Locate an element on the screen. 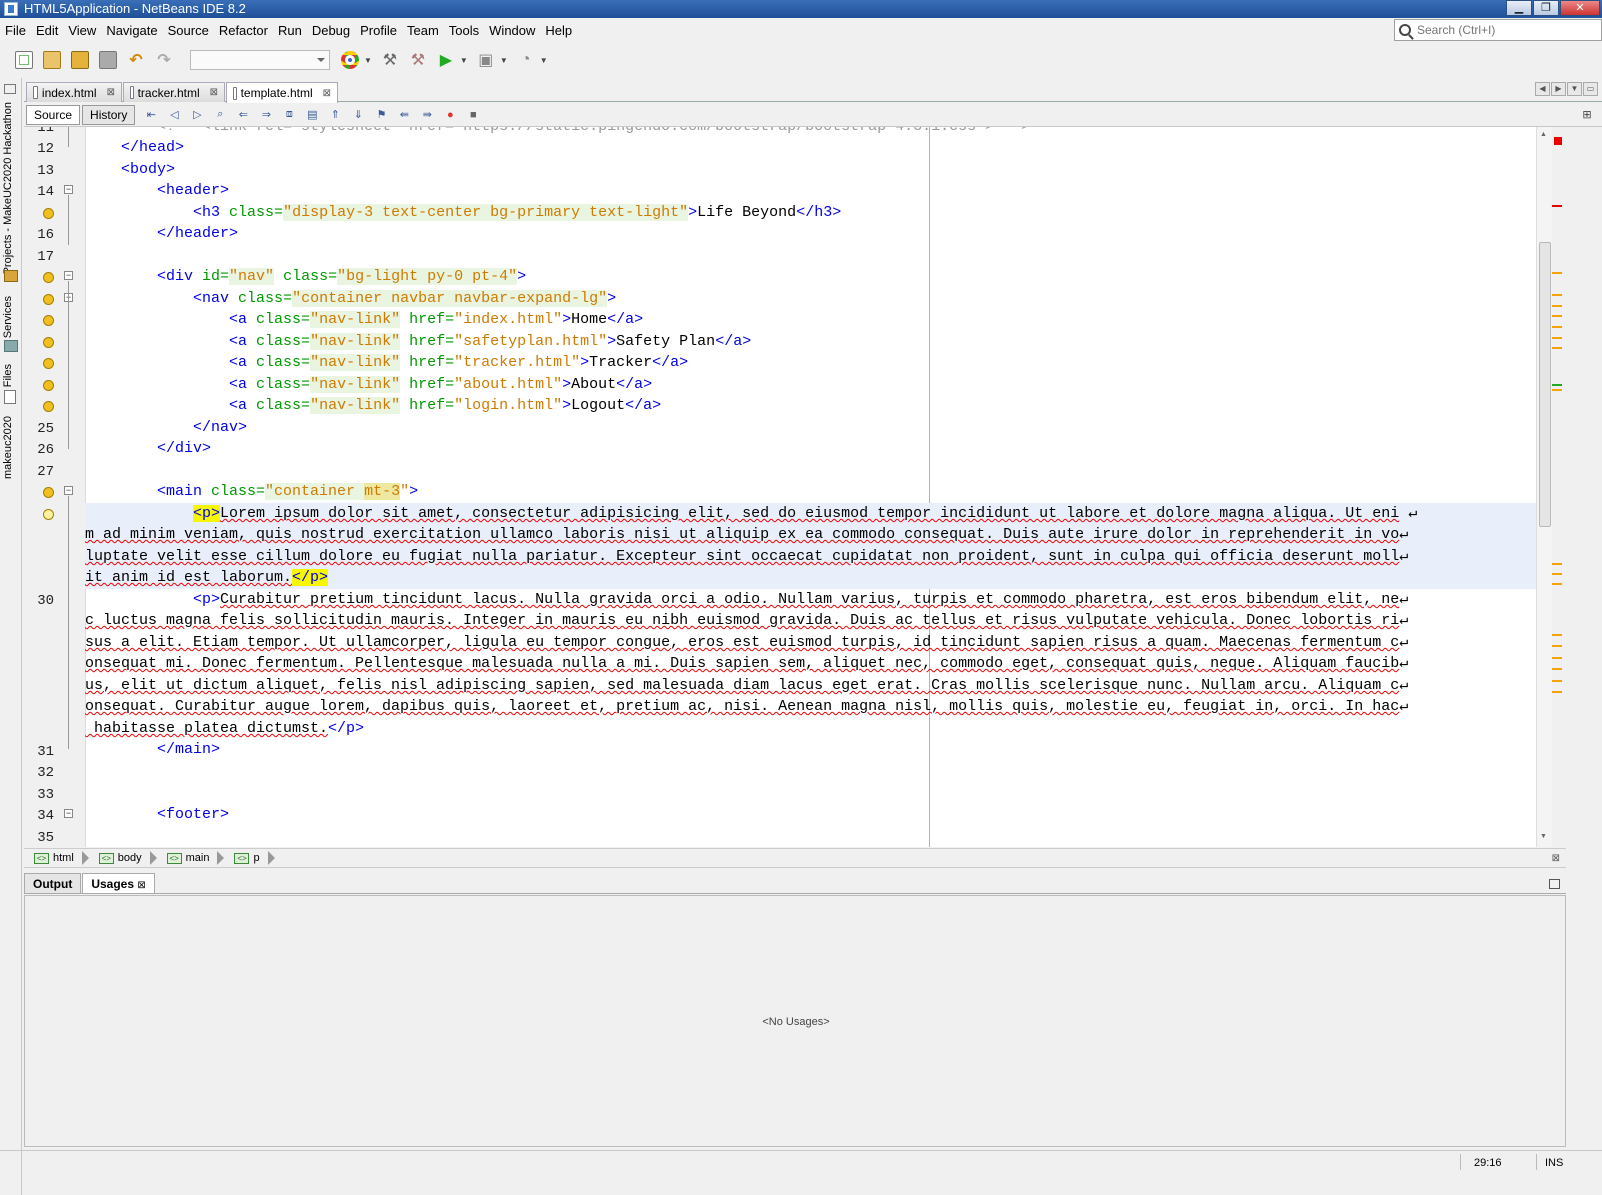  info-mark is located at coordinates (1557, 385).